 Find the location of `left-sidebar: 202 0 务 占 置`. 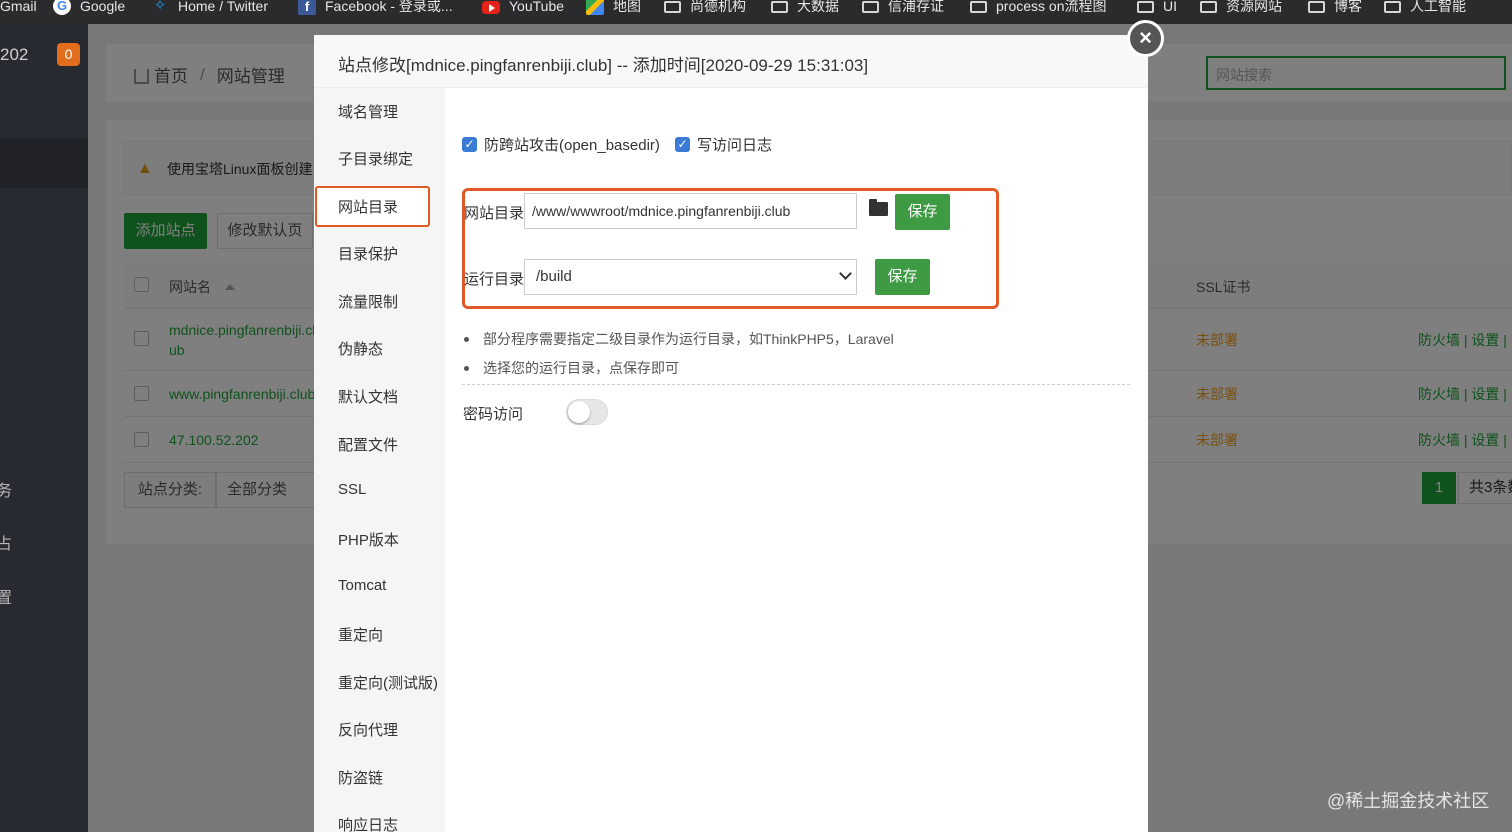

left-sidebar: 202 0 务 占 置 is located at coordinates (44, 428).